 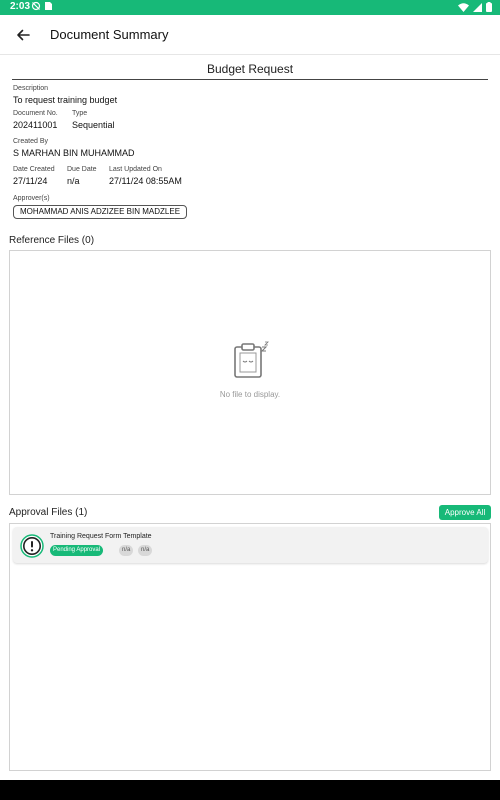 What do you see at coordinates (477, 7) in the screenshot?
I see `cellular-icon` at bounding box center [477, 7].